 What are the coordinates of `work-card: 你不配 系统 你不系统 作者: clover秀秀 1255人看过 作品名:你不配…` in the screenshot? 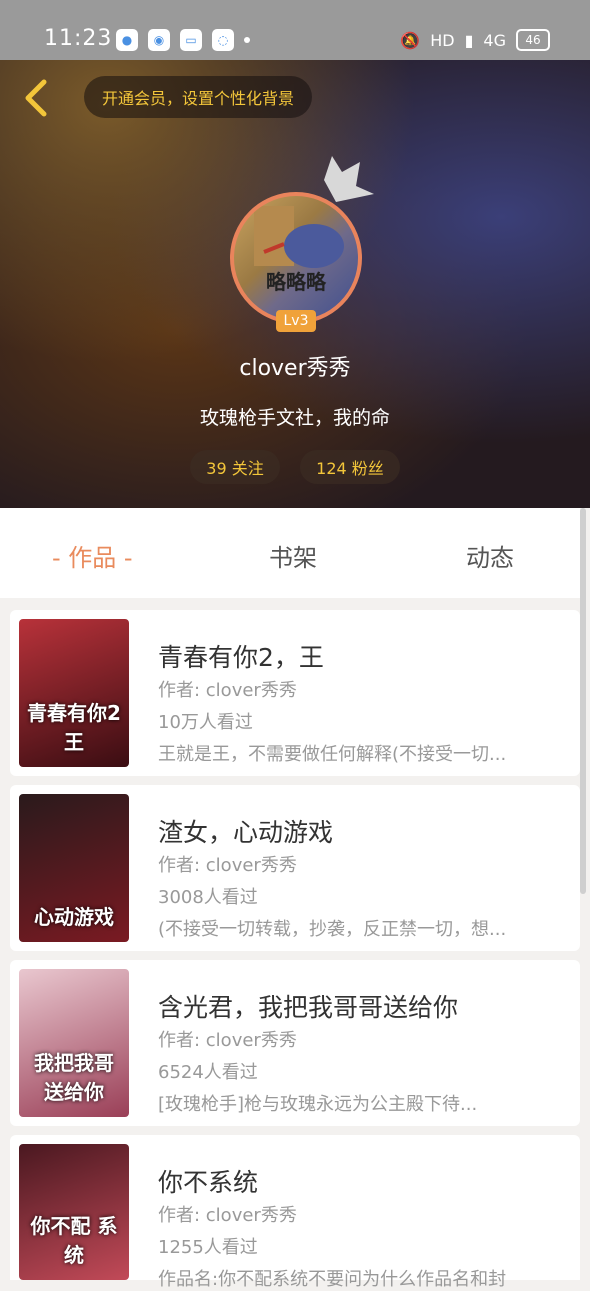 It's located at (295, 1212).